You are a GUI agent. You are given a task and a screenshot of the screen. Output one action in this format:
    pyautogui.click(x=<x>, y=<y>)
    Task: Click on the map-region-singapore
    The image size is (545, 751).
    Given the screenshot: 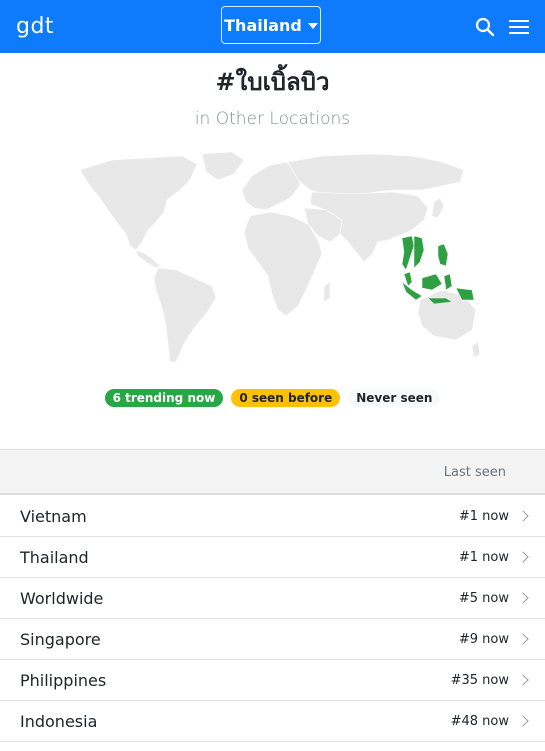 What is the action you would take?
    pyautogui.click(x=408, y=279)
    